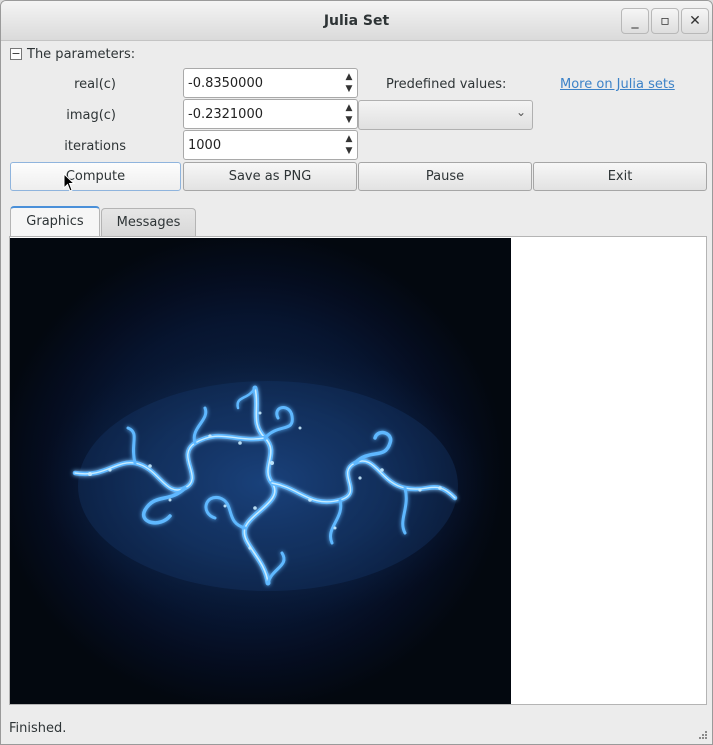 The image size is (713, 745). I want to click on title-bar: Julia Set _ ▫ ✕, so click(356, 21).